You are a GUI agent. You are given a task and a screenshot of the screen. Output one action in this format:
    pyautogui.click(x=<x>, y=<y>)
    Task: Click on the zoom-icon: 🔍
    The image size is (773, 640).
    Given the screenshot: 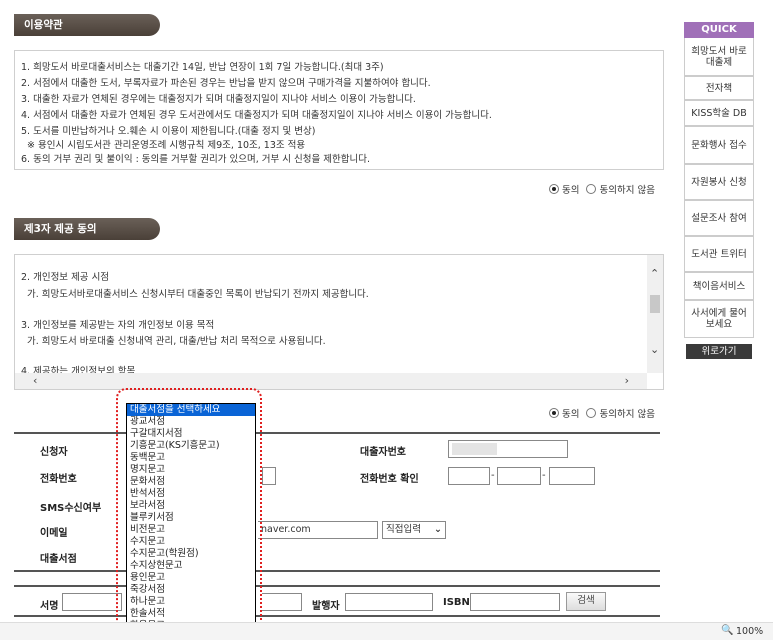 What is the action you would take?
    pyautogui.click(x=727, y=630)
    